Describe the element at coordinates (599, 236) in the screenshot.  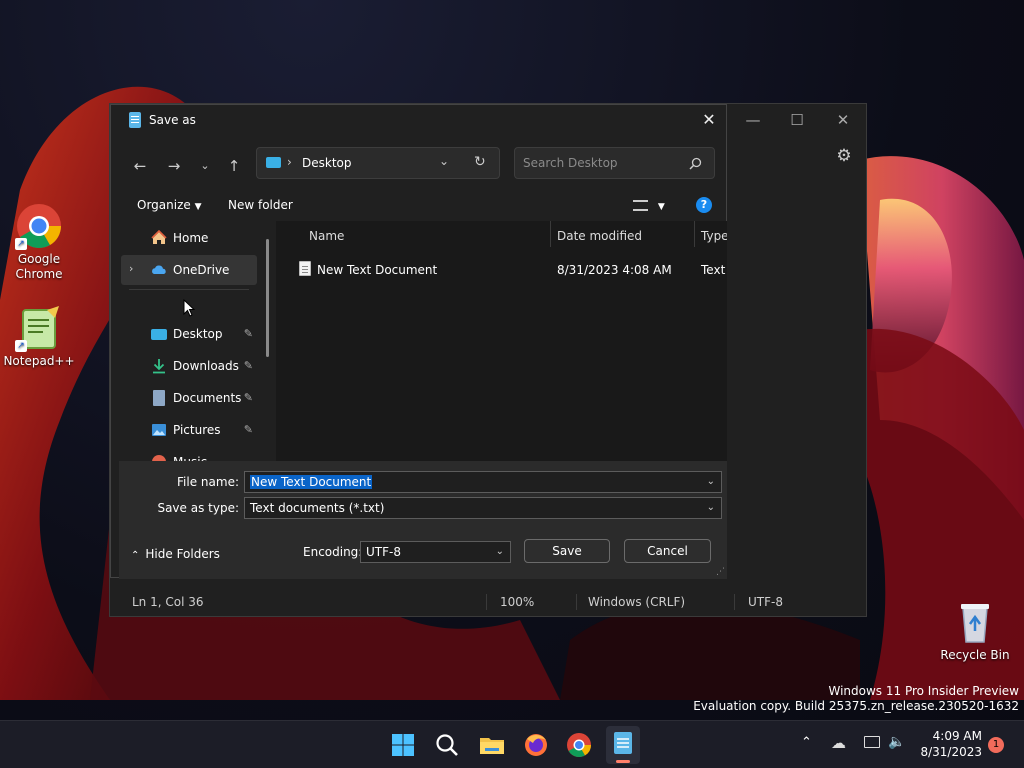
I see `column-header-date-modified: Date modified` at that location.